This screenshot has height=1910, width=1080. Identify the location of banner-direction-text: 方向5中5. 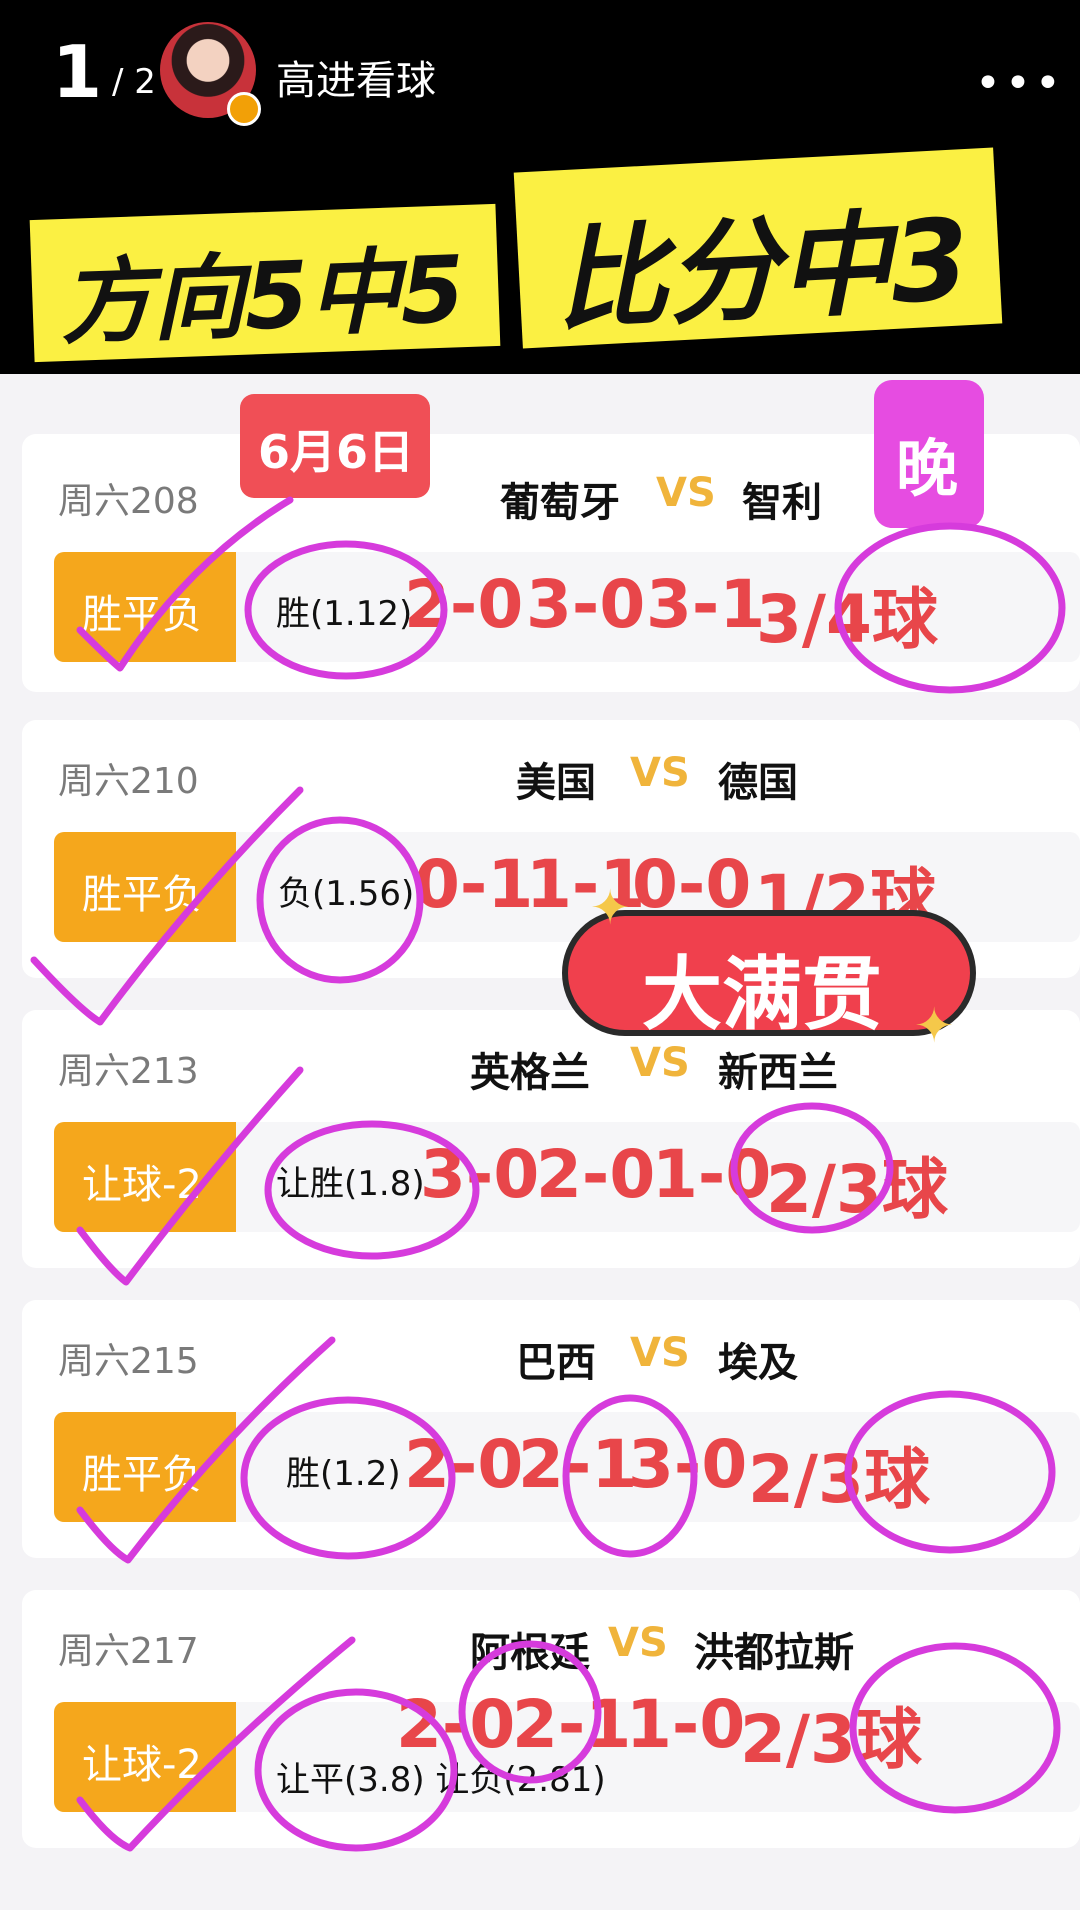
(262, 297).